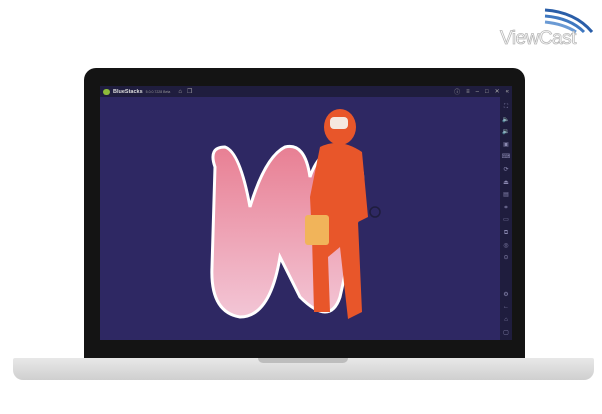  Describe the element at coordinates (128, 91) in the screenshot. I see `app-name: BlueStacks` at that location.